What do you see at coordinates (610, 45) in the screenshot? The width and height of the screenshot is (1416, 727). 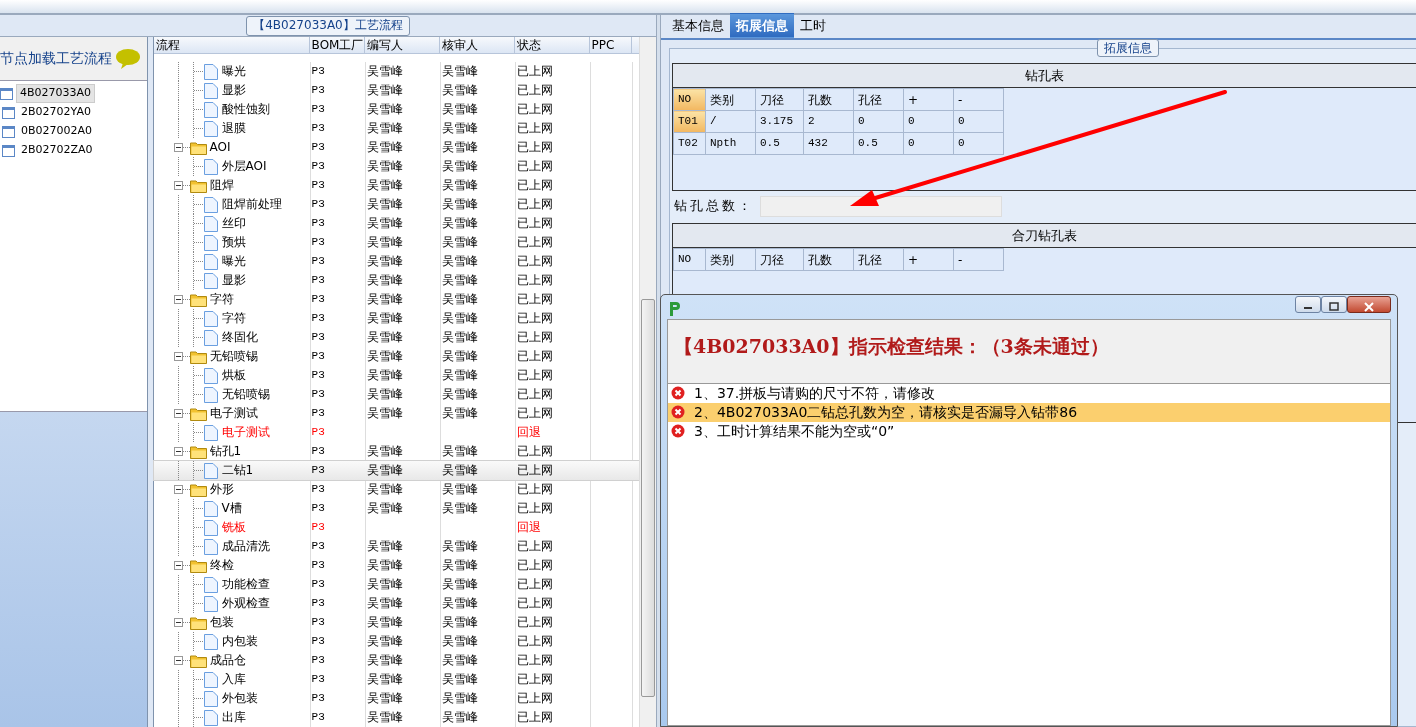 I see `column-header: PPC` at bounding box center [610, 45].